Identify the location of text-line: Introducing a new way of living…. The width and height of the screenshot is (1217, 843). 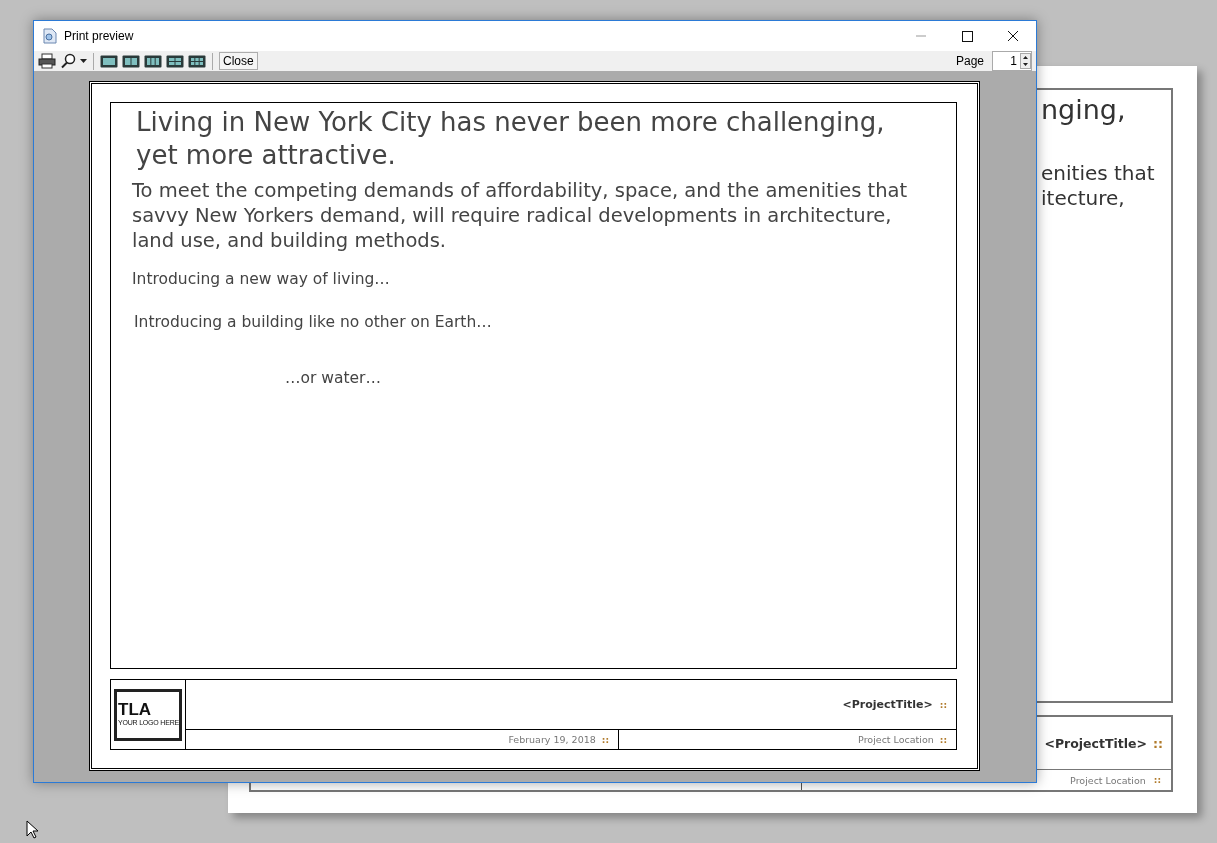
(261, 279).